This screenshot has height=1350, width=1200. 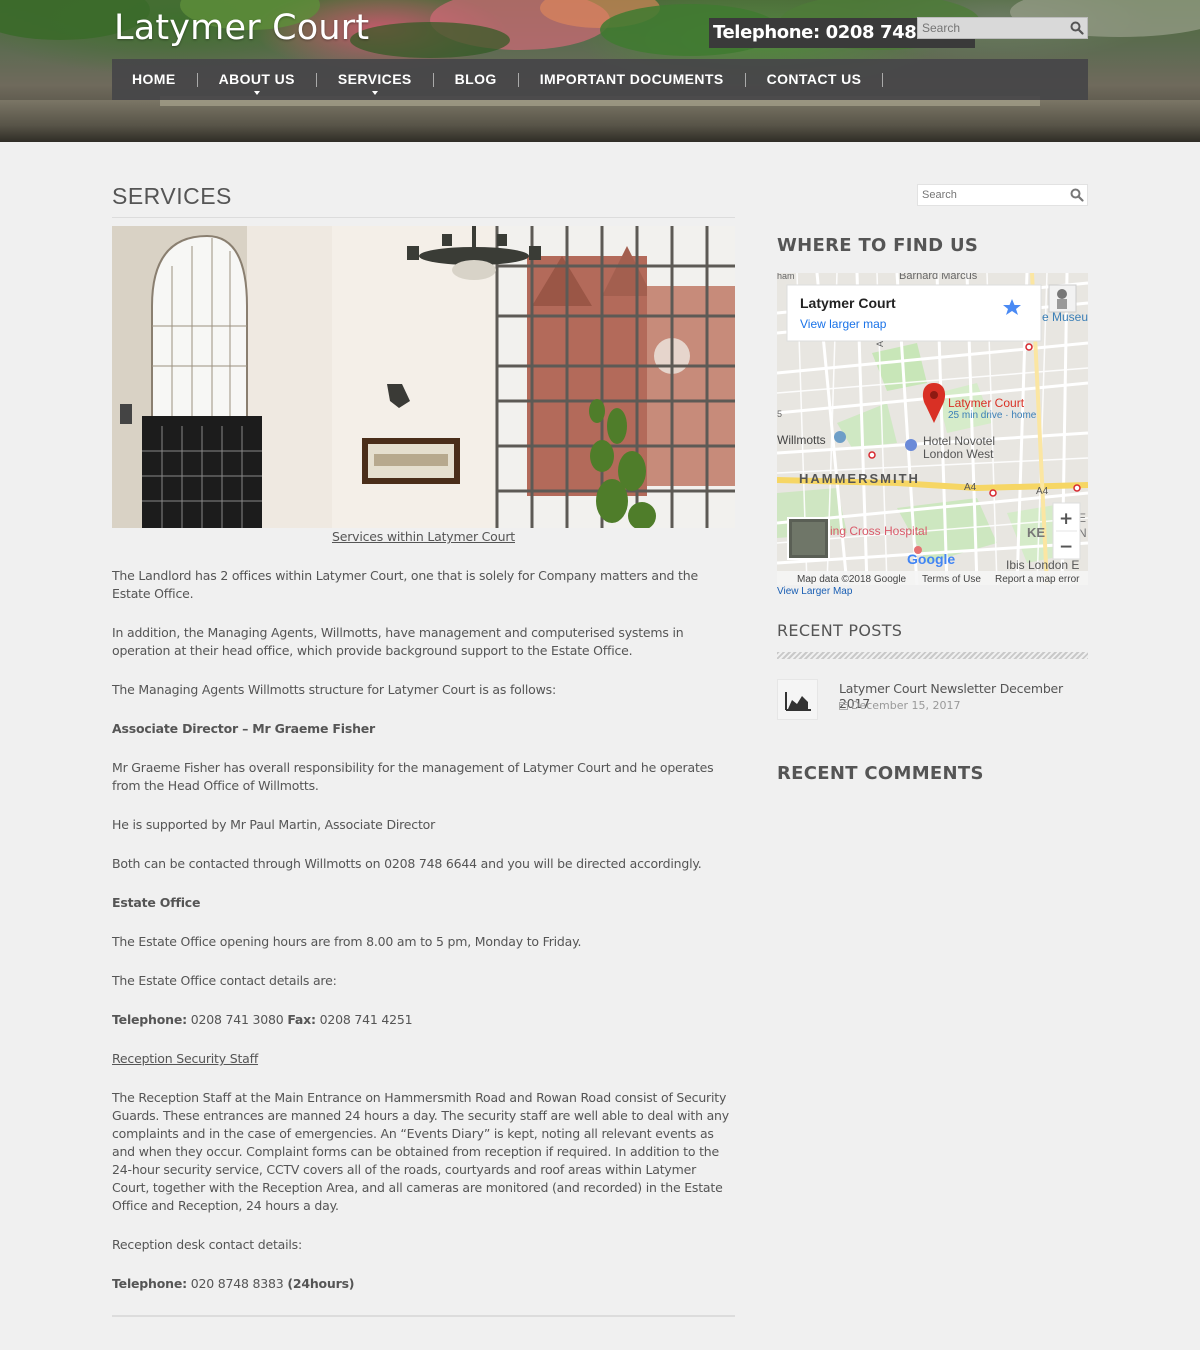 I want to click on map-report-error-link: Report a map error, so click(x=1037, y=579).